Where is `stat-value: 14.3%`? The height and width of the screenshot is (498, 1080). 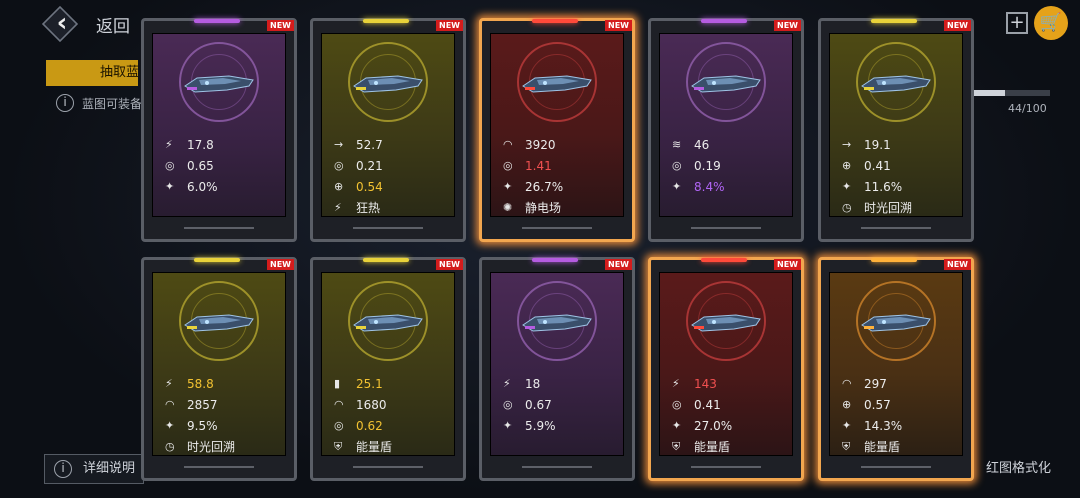
stat-value: 14.3% is located at coordinates (883, 425).